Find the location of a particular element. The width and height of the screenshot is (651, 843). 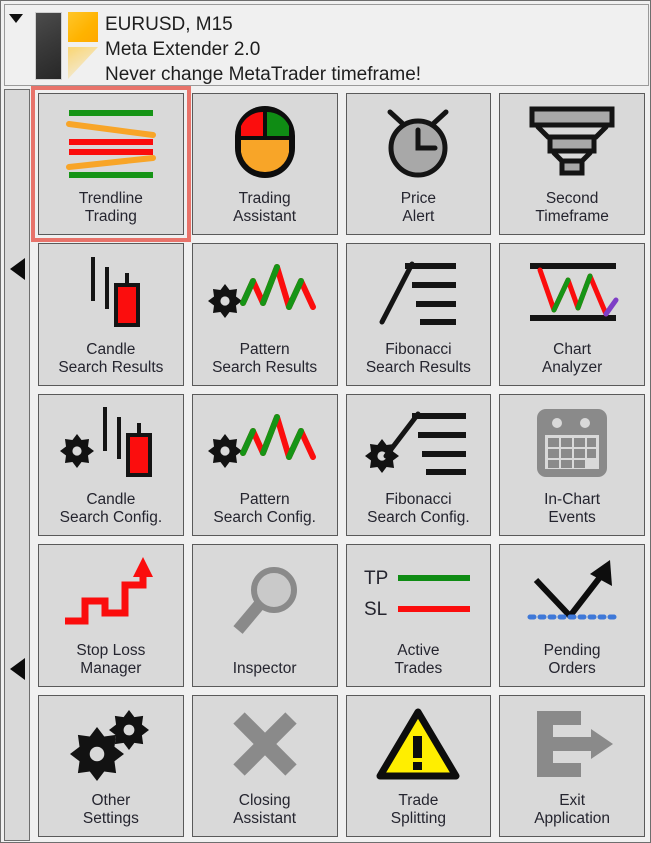

meta-extender-logo is located at coordinates (63, 46).